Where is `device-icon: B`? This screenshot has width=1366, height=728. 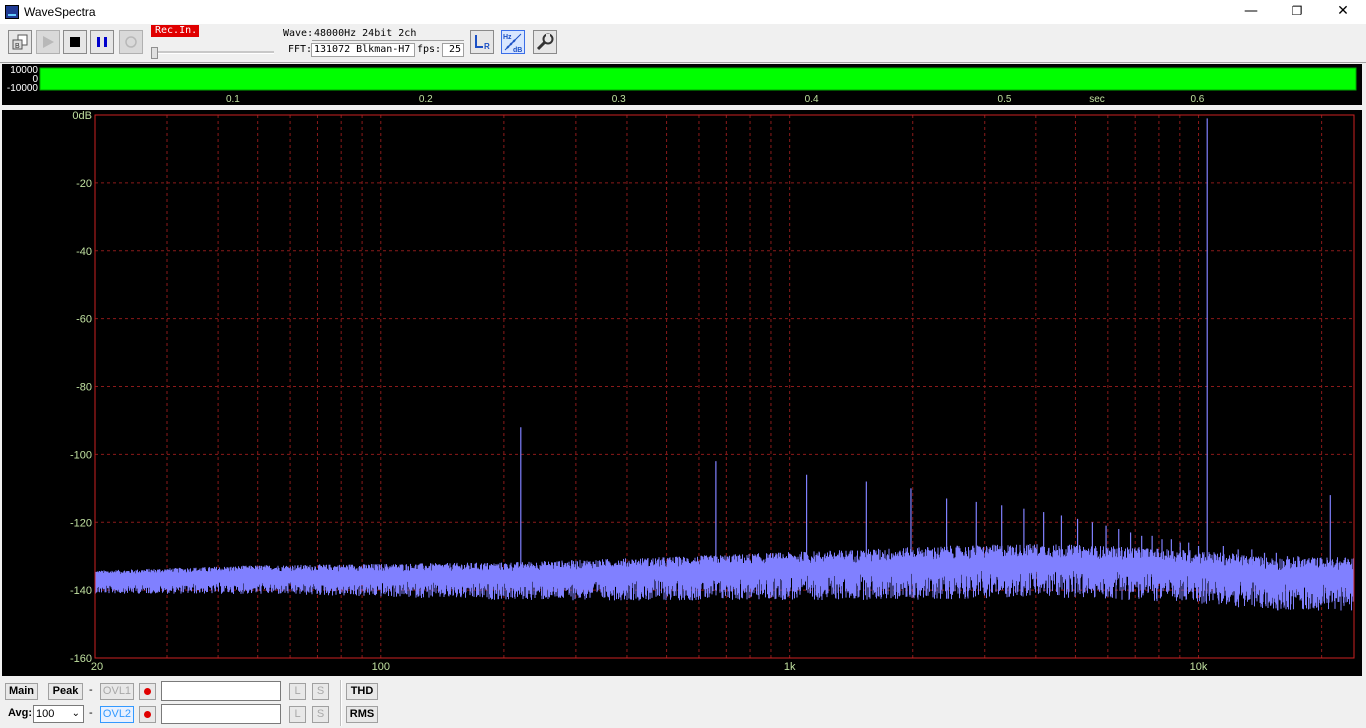
device-icon: B is located at coordinates (20, 42).